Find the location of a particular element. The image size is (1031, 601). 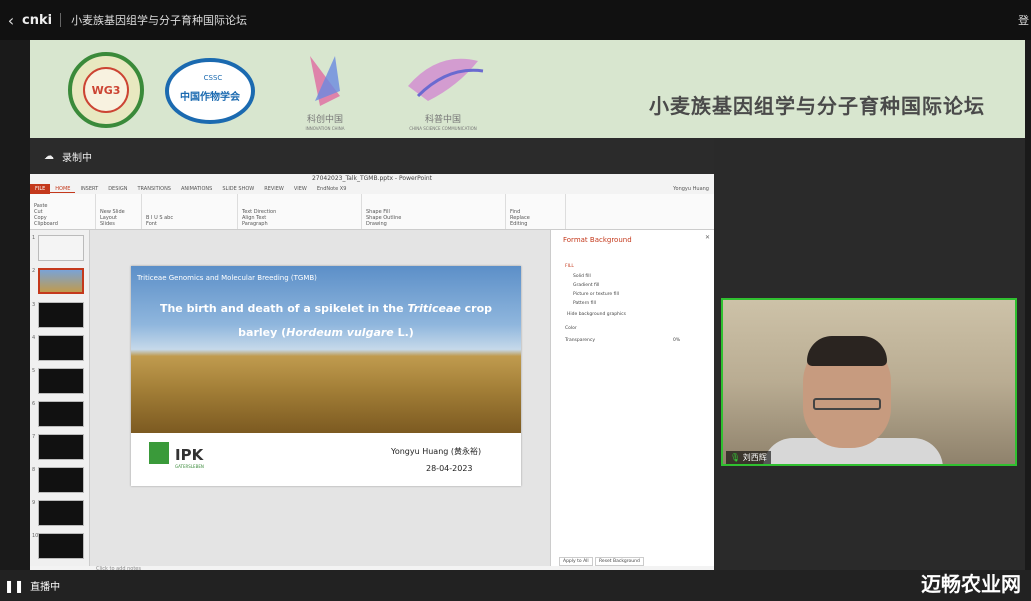

speaker-video: 🎙 刘西辉 is located at coordinates (869, 382).